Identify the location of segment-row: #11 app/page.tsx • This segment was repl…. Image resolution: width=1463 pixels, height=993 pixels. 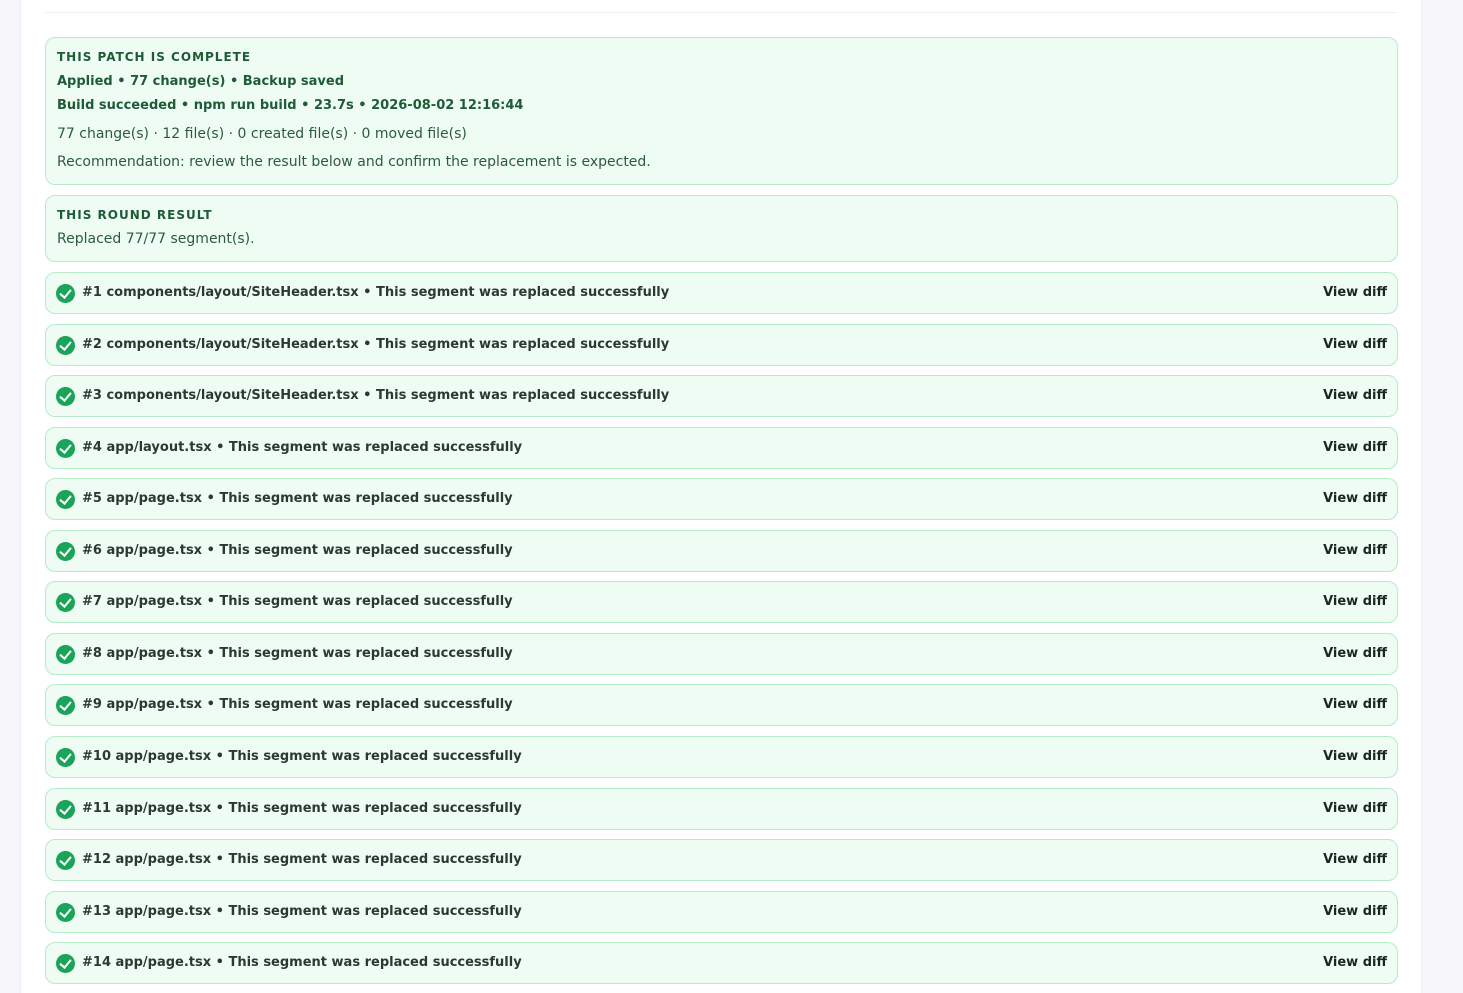
(721, 809).